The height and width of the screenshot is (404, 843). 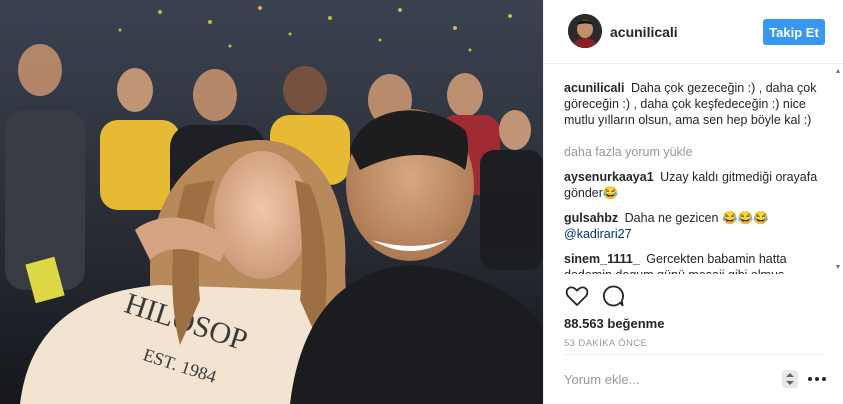 I want to click on like-button, so click(x=577, y=296).